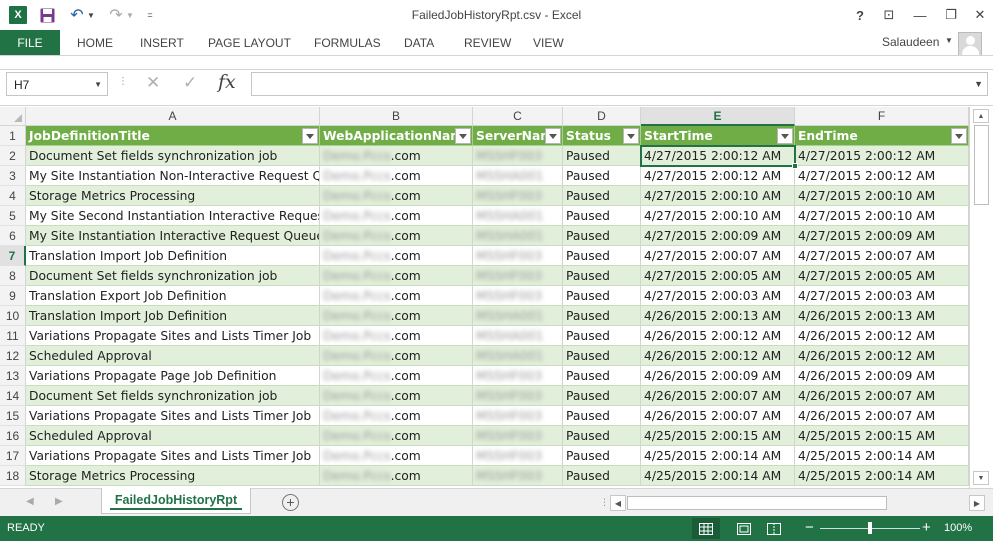 The image size is (993, 541). What do you see at coordinates (882, 276) in the screenshot?
I see `table-cell: 4/27/2015 2:00:05 AM` at bounding box center [882, 276].